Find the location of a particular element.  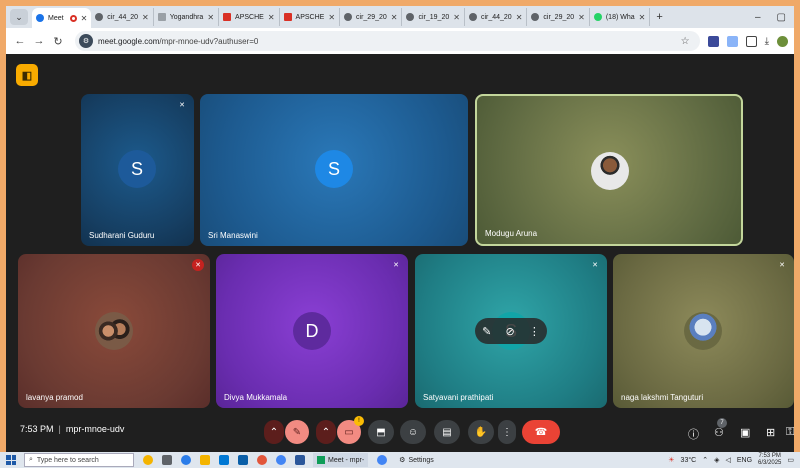

activities-icon: ⊞ is located at coordinates (770, 432).